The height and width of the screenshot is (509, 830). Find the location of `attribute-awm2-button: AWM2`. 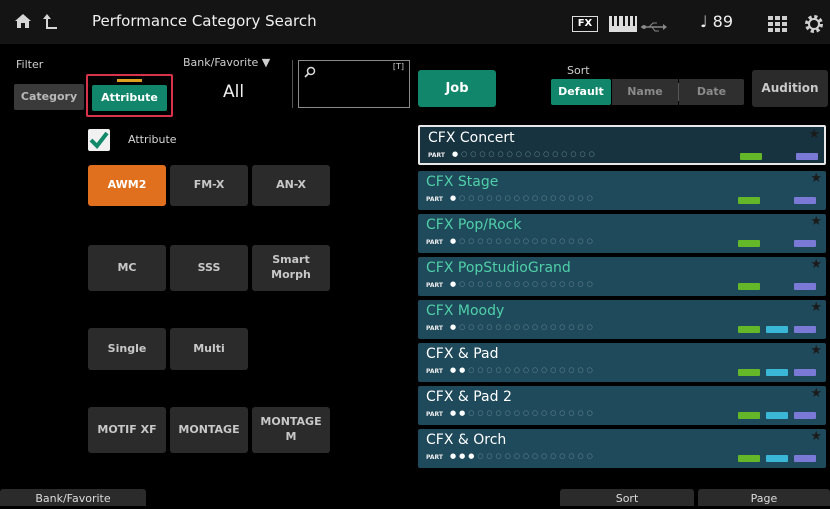

attribute-awm2-button: AWM2 is located at coordinates (127, 185).